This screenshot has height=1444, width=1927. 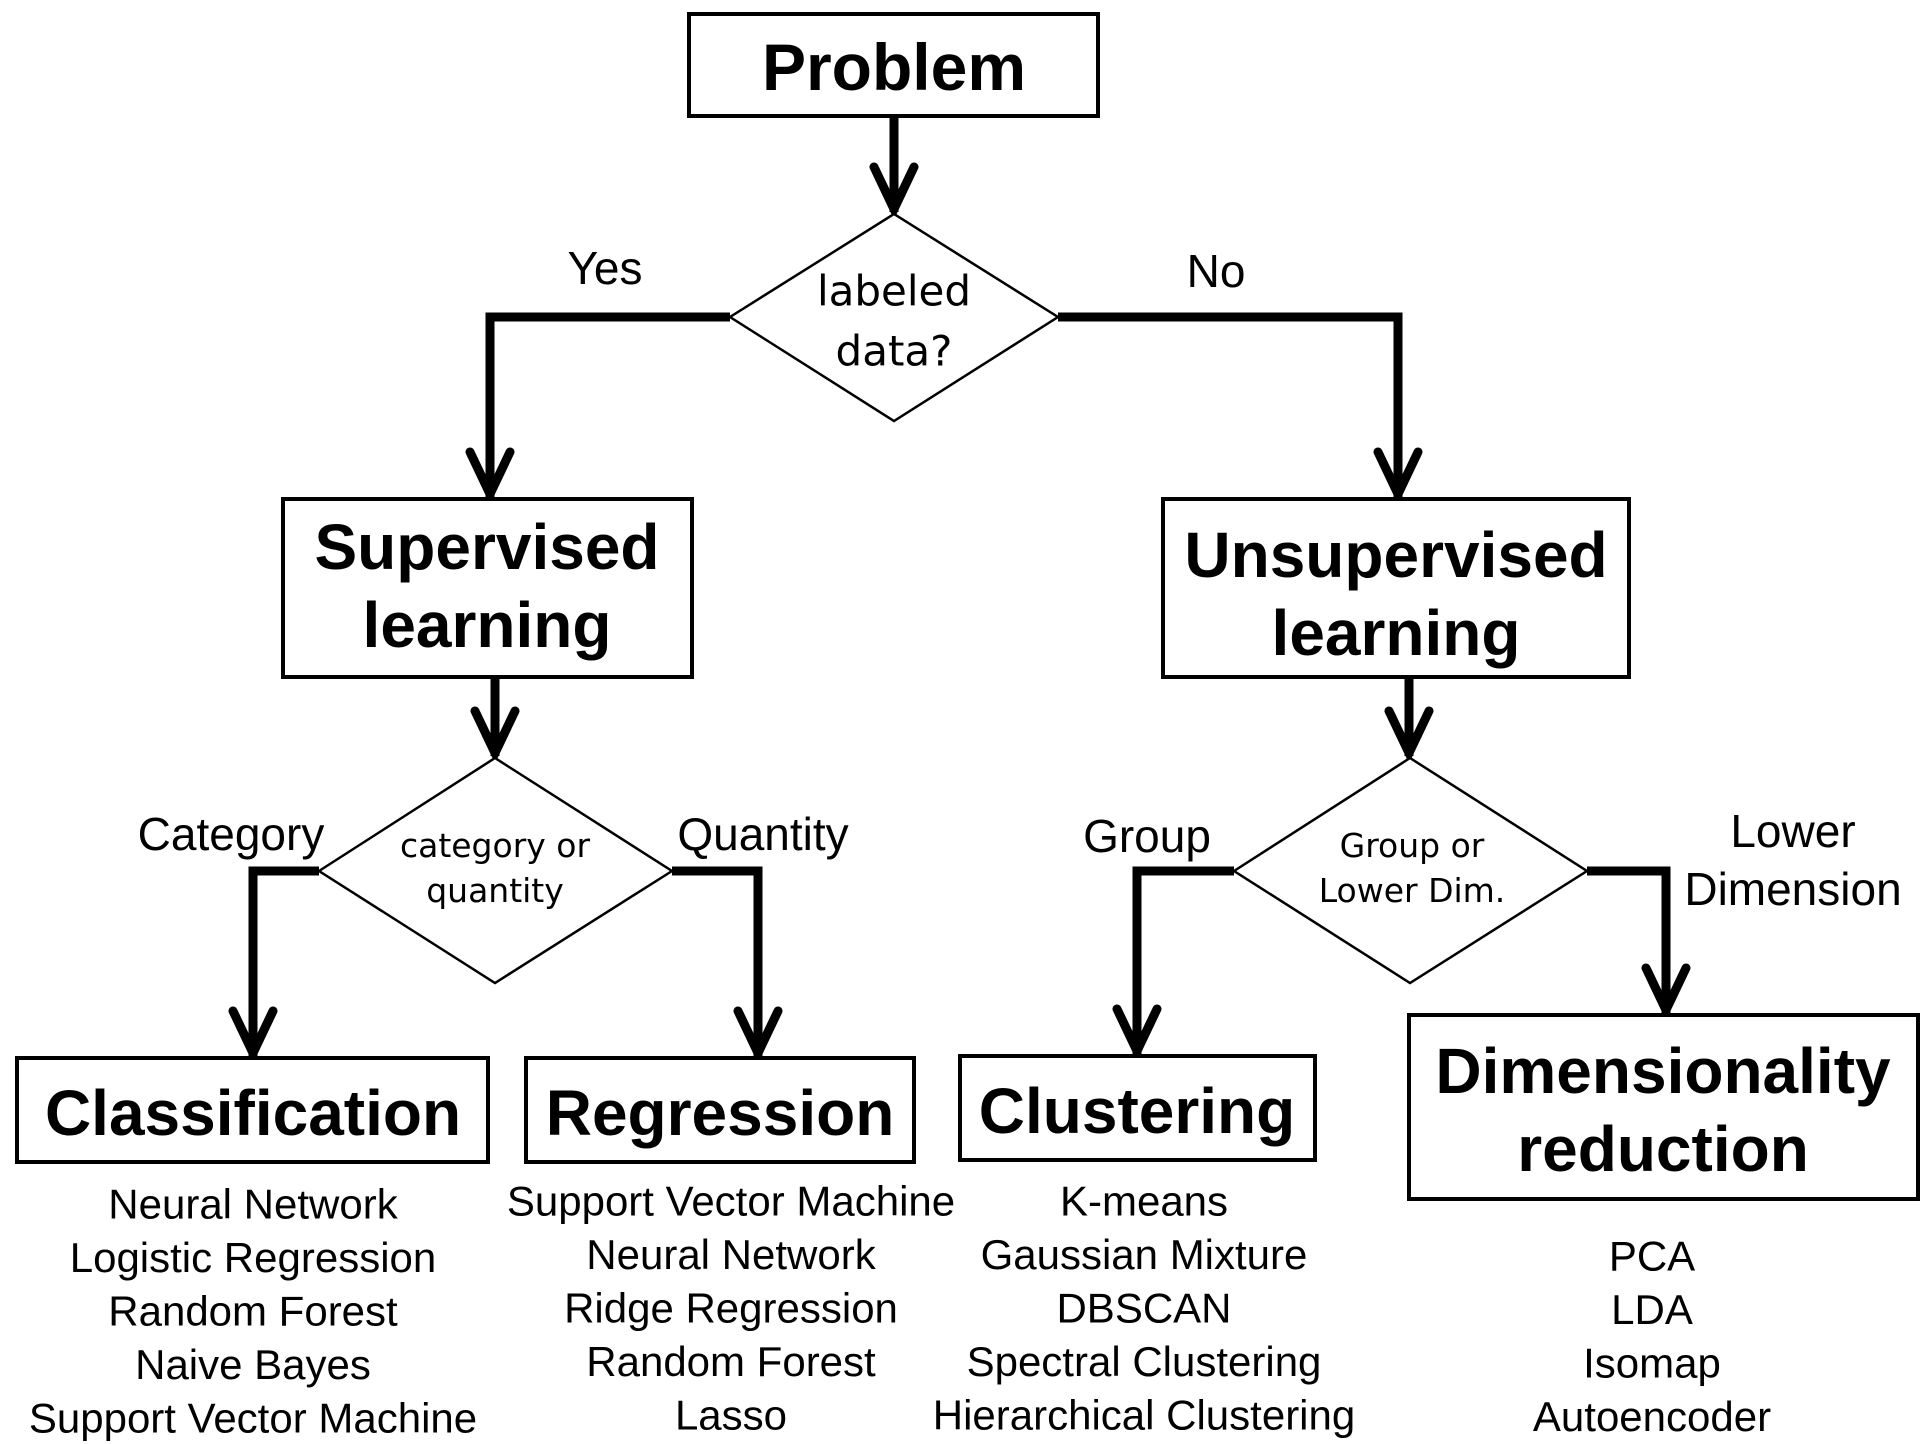 What do you see at coordinates (1412, 890) in the screenshot?
I see `group-or-lower-dim-question: Lower Dim.` at bounding box center [1412, 890].